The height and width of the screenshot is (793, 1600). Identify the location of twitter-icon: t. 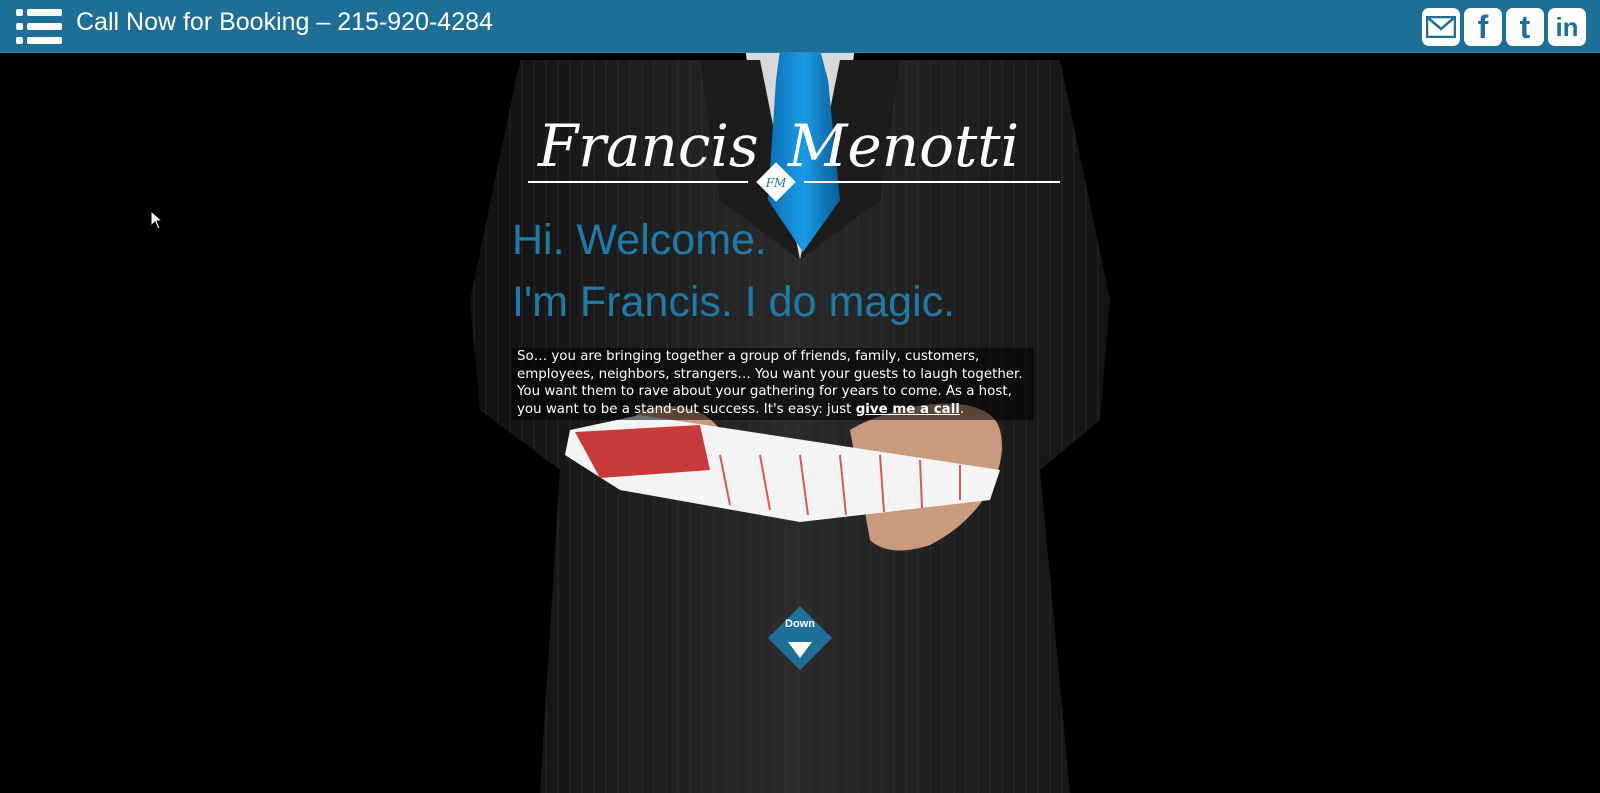
(1525, 27).